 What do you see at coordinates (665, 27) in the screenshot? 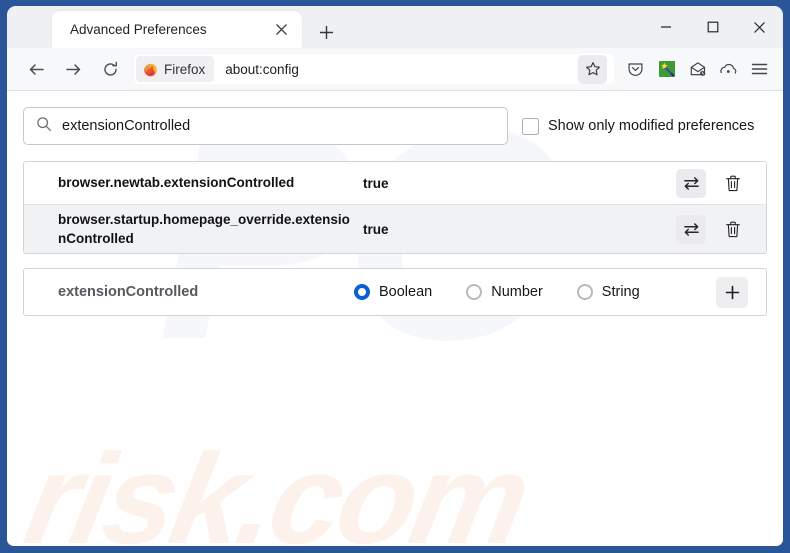
I see `minimize-button` at bounding box center [665, 27].